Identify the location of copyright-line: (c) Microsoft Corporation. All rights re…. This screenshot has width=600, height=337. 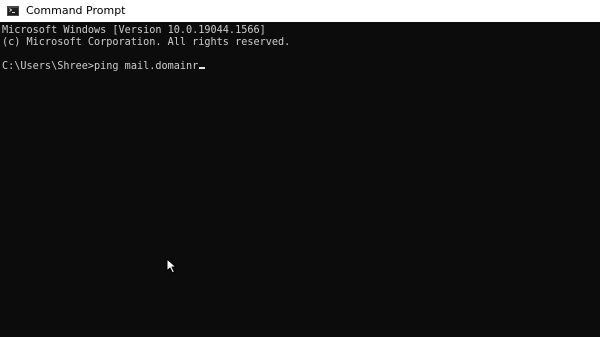
(146, 42).